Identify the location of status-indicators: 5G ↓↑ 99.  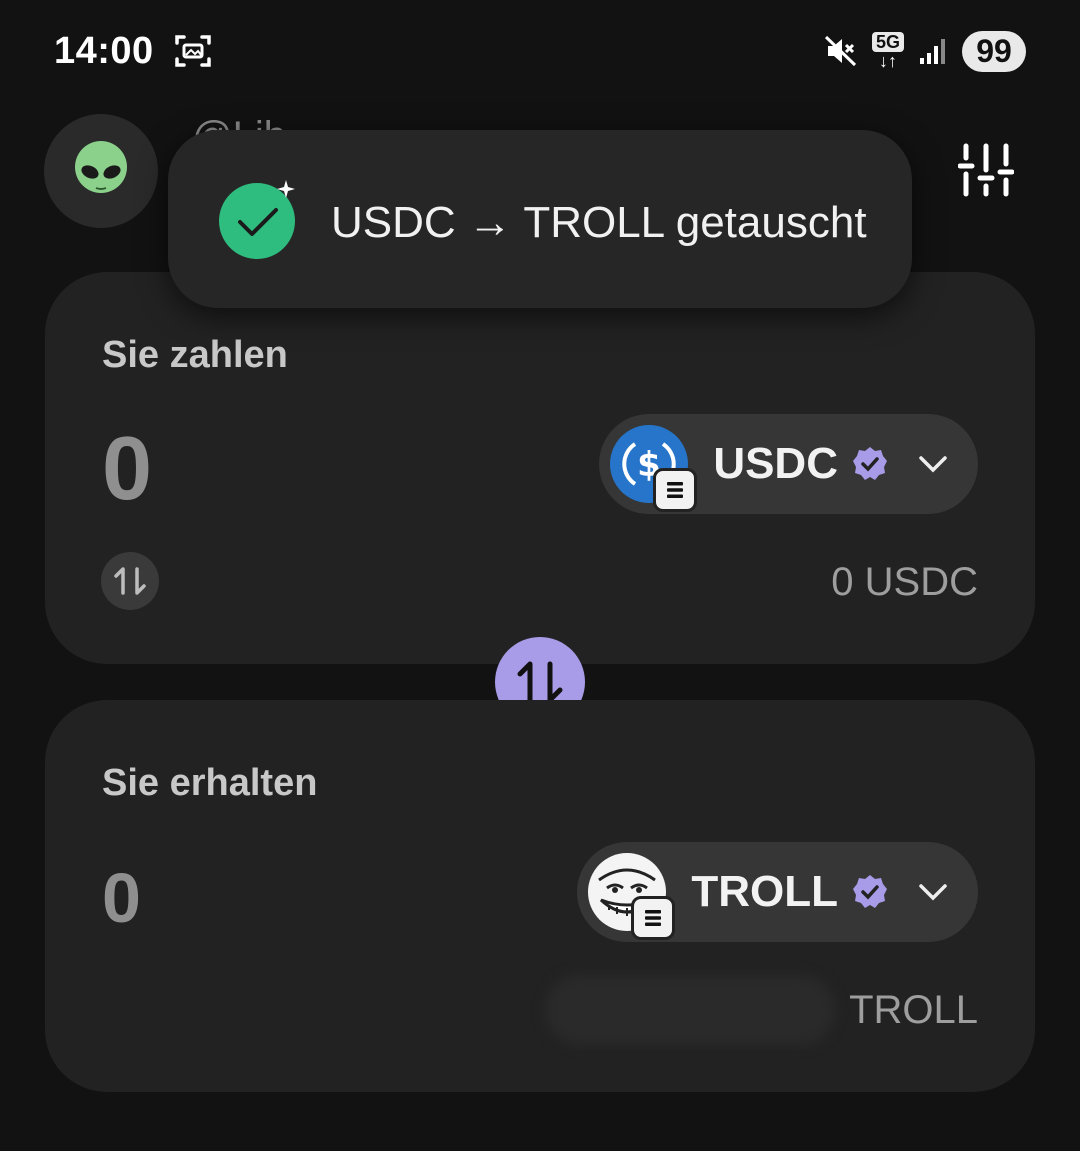
(925, 51).